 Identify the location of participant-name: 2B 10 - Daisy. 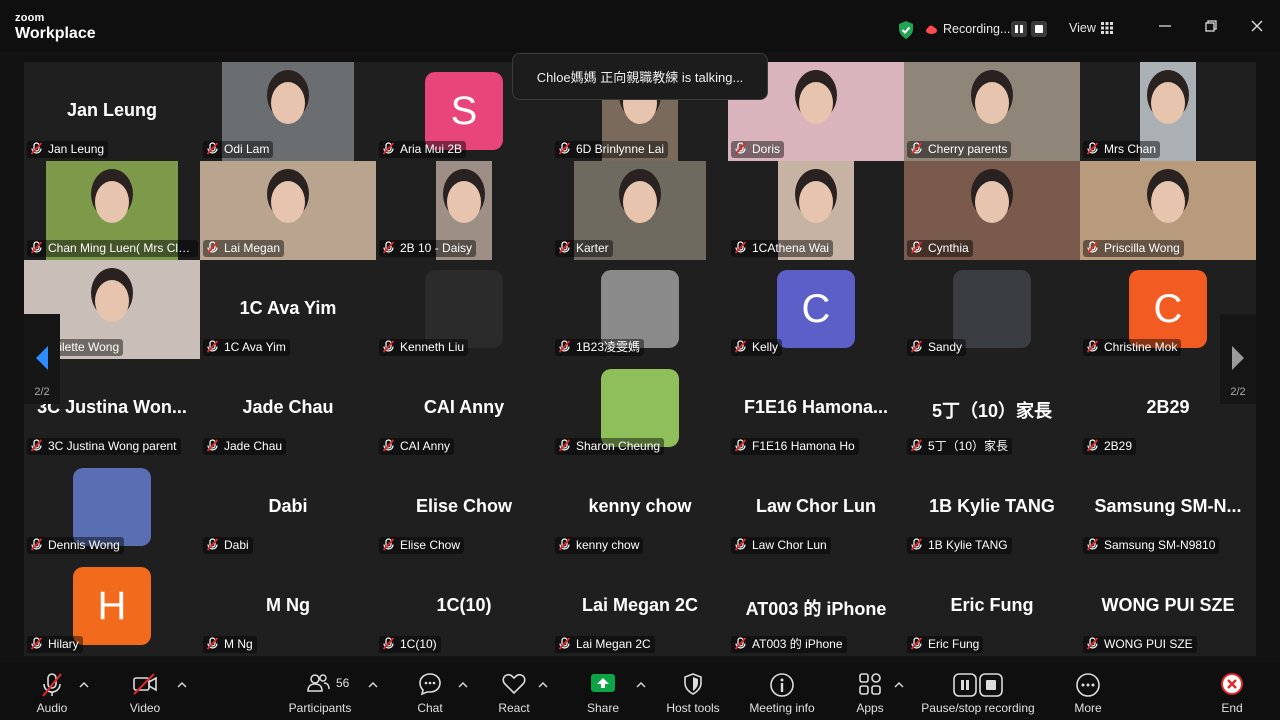
(436, 248).